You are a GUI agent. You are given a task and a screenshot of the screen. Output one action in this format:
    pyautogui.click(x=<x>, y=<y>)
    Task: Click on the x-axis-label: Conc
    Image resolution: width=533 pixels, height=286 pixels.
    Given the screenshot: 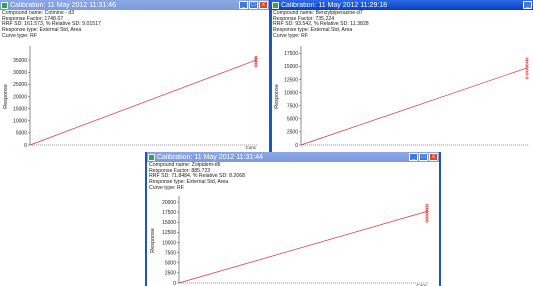 What is the action you would take?
    pyautogui.click(x=250, y=147)
    